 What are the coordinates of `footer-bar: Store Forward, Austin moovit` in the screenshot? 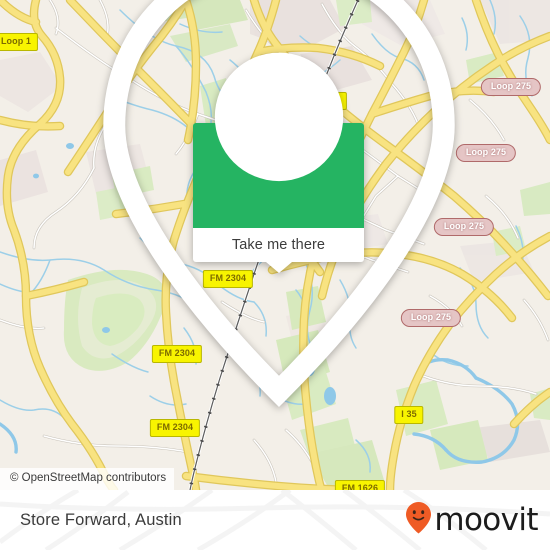 It's located at (275, 520).